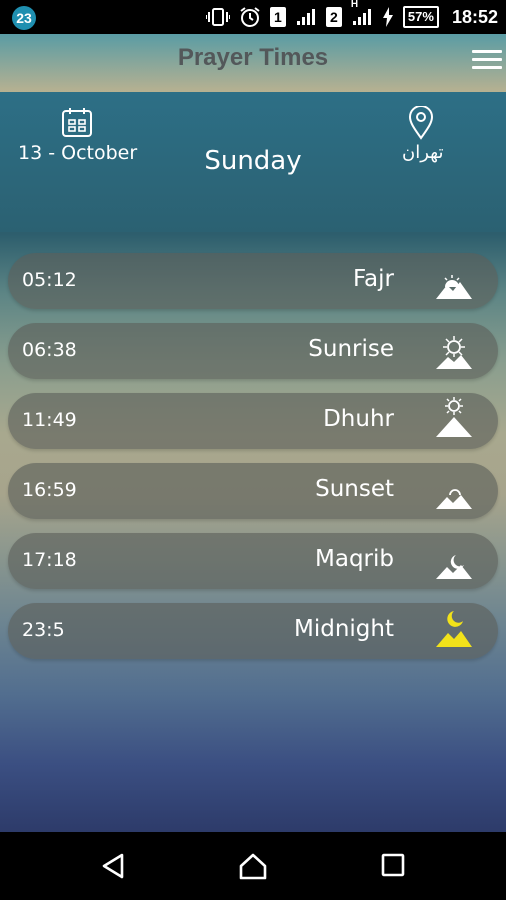  Describe the element at coordinates (454, 630) in the screenshot. I see `crescent-moon-mountain-icon` at that location.